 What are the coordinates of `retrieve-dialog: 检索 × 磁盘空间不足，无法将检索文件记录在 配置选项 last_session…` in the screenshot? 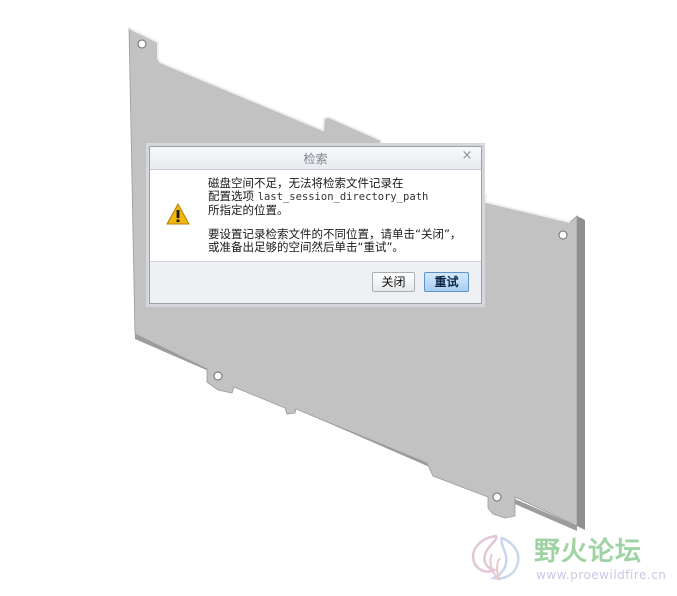 It's located at (315, 225).